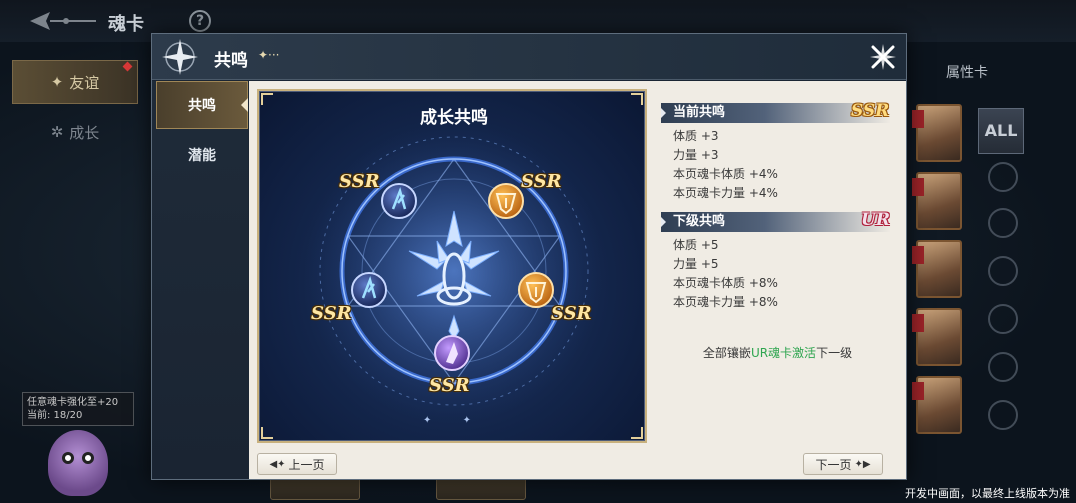  I want to click on next-resonance-heading: 下级共鸣, so click(776, 222).